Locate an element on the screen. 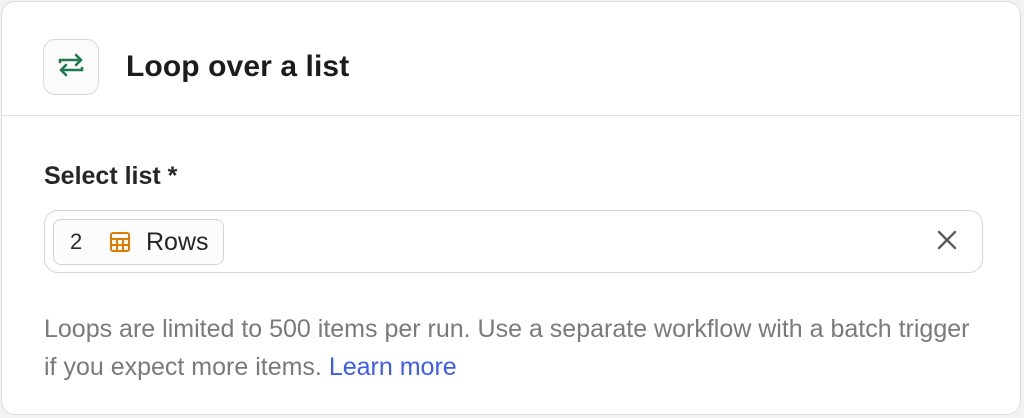 This screenshot has width=1024, height=418. chip-label: Rows is located at coordinates (177, 241).